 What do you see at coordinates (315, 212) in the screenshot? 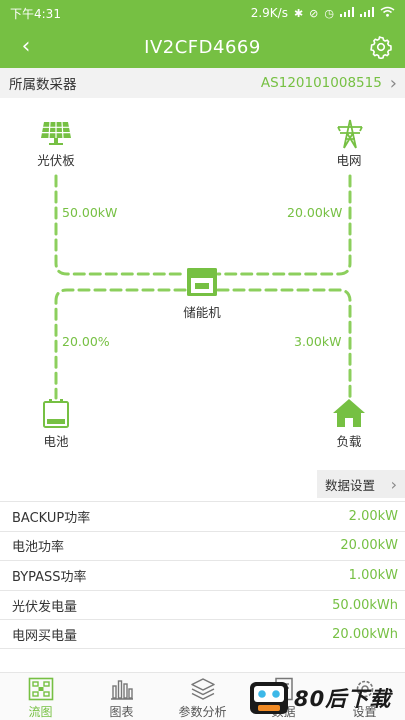
I see `grid-power-value: 20.00kW` at bounding box center [315, 212].